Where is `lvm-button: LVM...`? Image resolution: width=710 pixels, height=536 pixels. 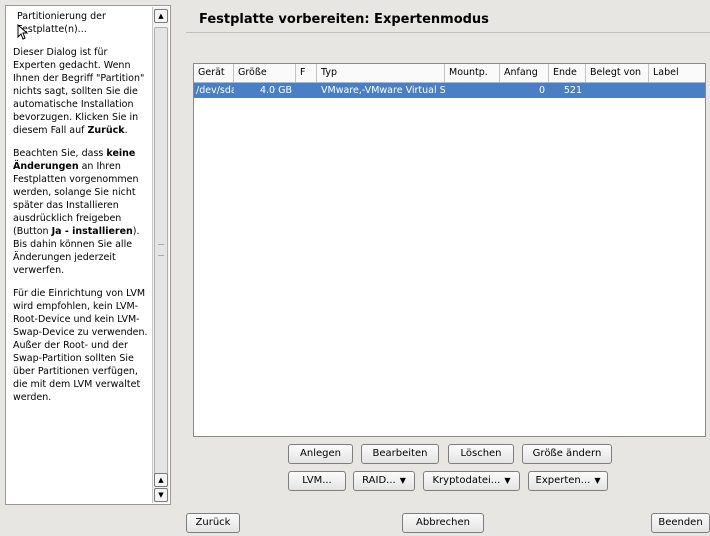 lvm-button: LVM... is located at coordinates (317, 481).